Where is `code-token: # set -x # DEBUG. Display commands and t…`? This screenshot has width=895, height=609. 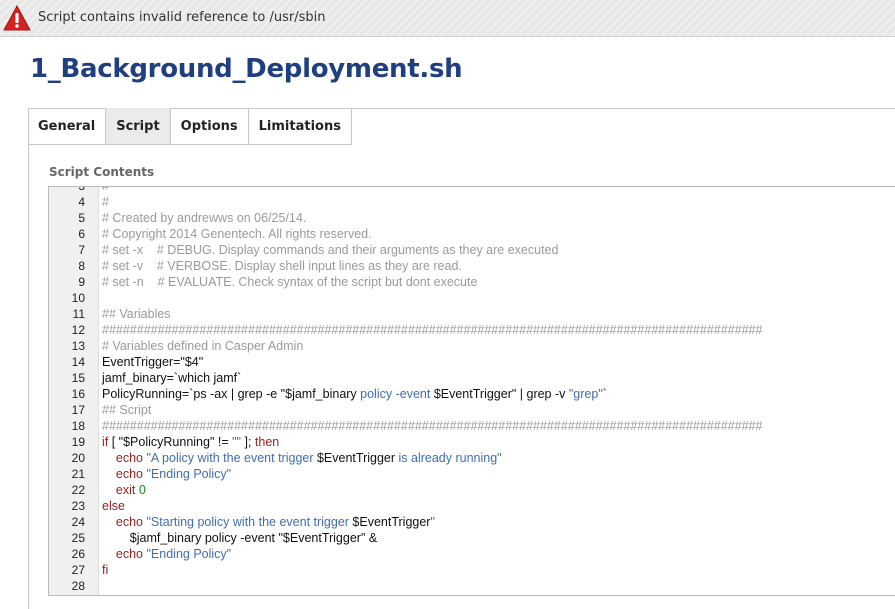
code-token: # set -x # DEBUG. Display commands and t… is located at coordinates (330, 250).